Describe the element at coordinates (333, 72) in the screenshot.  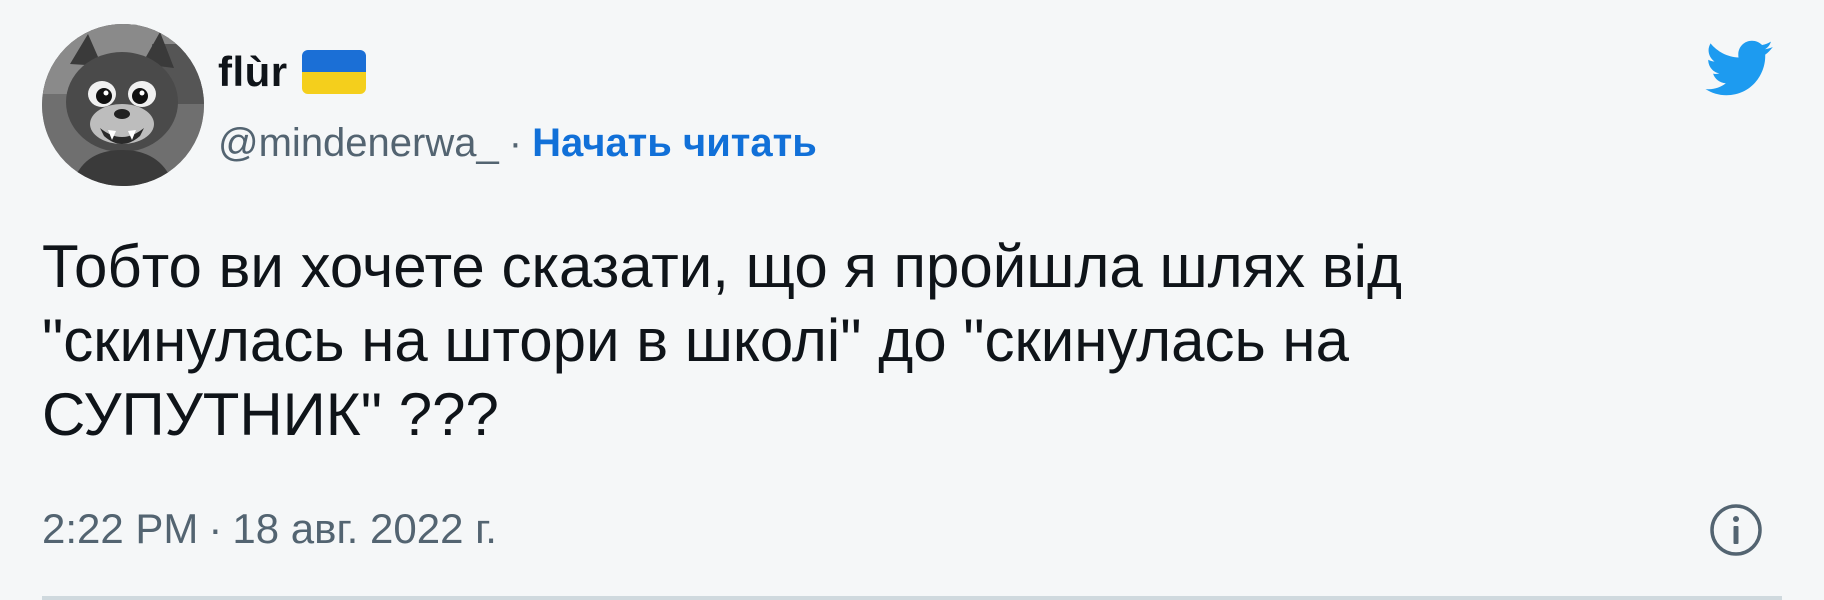
I see `ukraine-flag-icon` at that location.